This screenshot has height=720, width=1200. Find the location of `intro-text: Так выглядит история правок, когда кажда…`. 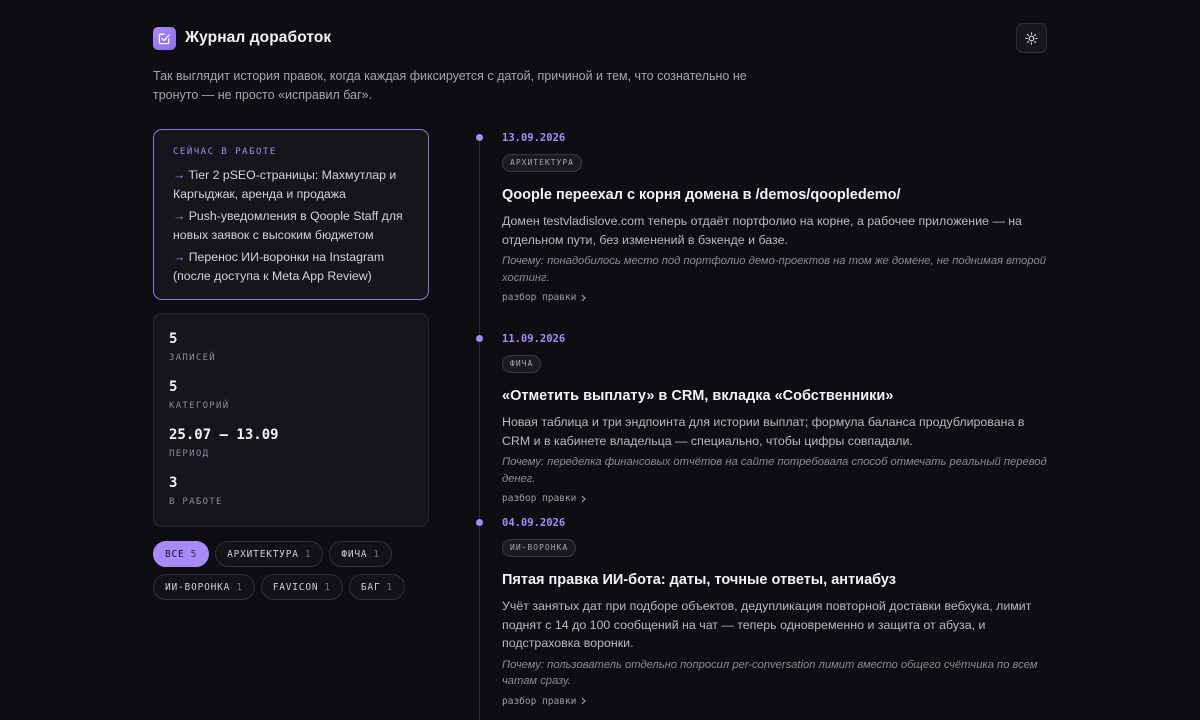

intro-text: Так выглядит история правок, когда кажда… is located at coordinates (450, 85).